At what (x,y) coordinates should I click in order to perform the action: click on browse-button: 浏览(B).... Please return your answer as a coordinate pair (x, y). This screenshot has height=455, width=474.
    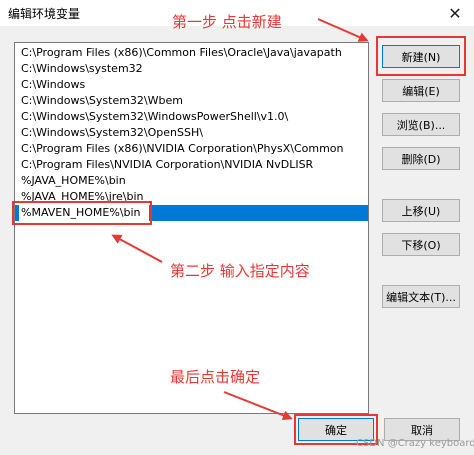
    Looking at the image, I should click on (421, 124).